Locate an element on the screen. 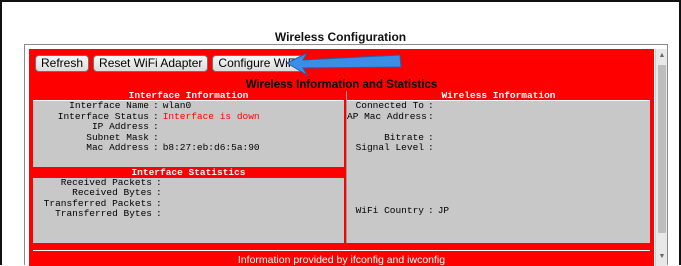 This screenshot has height=266, width=681. interface-stats-heading: Interface Statistics is located at coordinates (188, 172).